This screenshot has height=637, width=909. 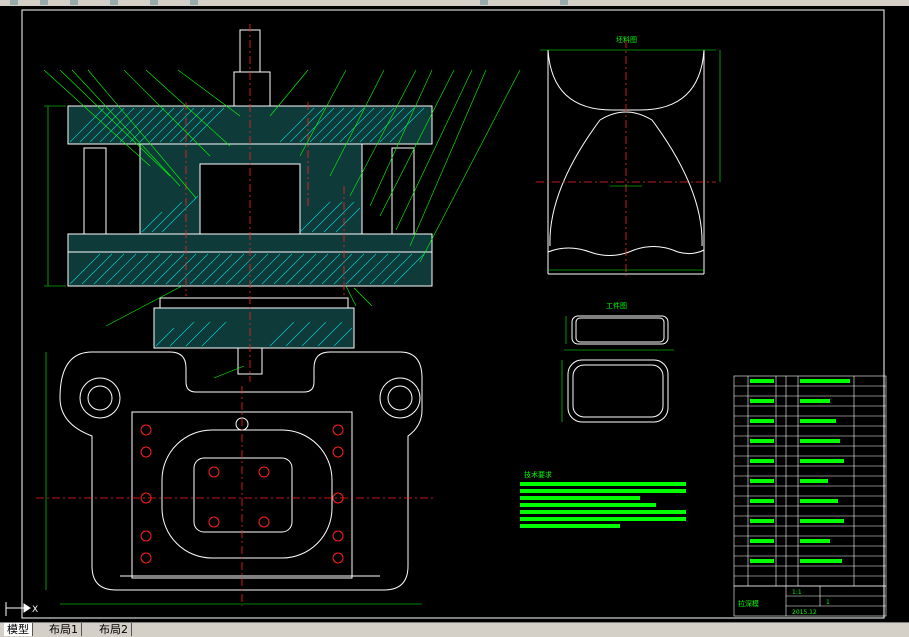 What do you see at coordinates (828, 602) in the screenshot?
I see `title-sheet: 1` at bounding box center [828, 602].